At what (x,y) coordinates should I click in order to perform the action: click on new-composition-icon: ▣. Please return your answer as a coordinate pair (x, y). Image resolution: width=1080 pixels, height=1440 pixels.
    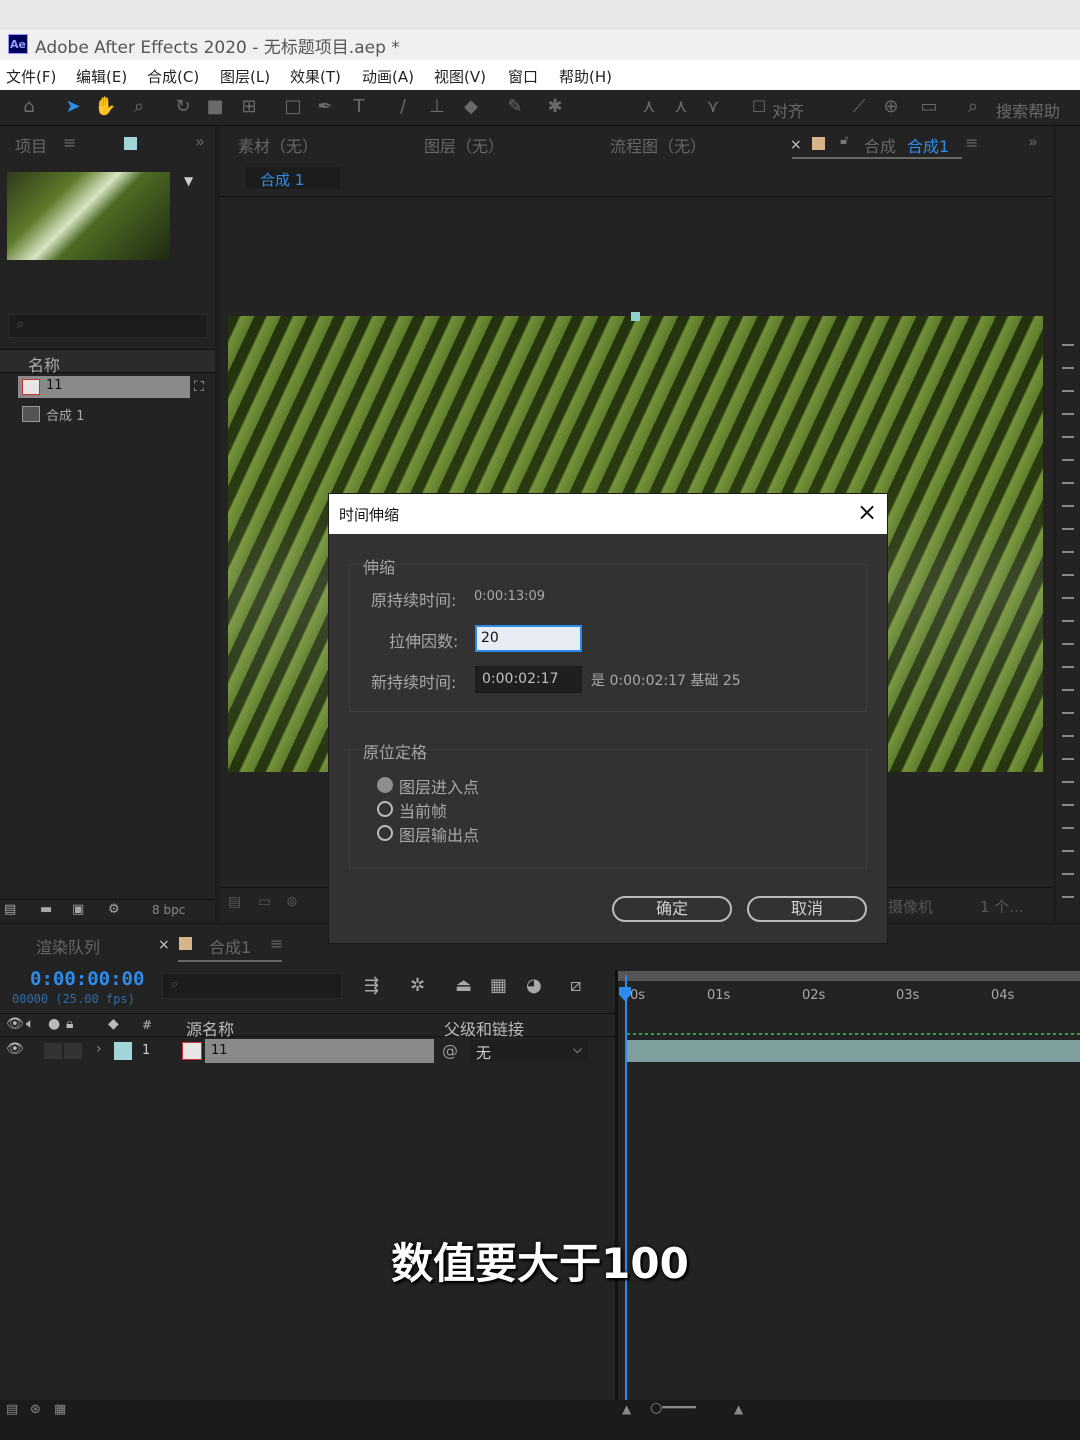
    Looking at the image, I should click on (78, 909).